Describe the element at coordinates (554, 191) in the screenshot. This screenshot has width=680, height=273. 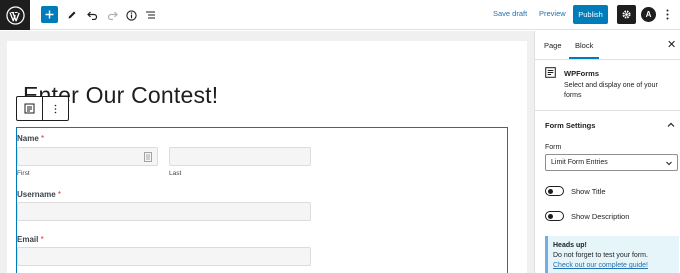
I see `show-title-toggle` at that location.